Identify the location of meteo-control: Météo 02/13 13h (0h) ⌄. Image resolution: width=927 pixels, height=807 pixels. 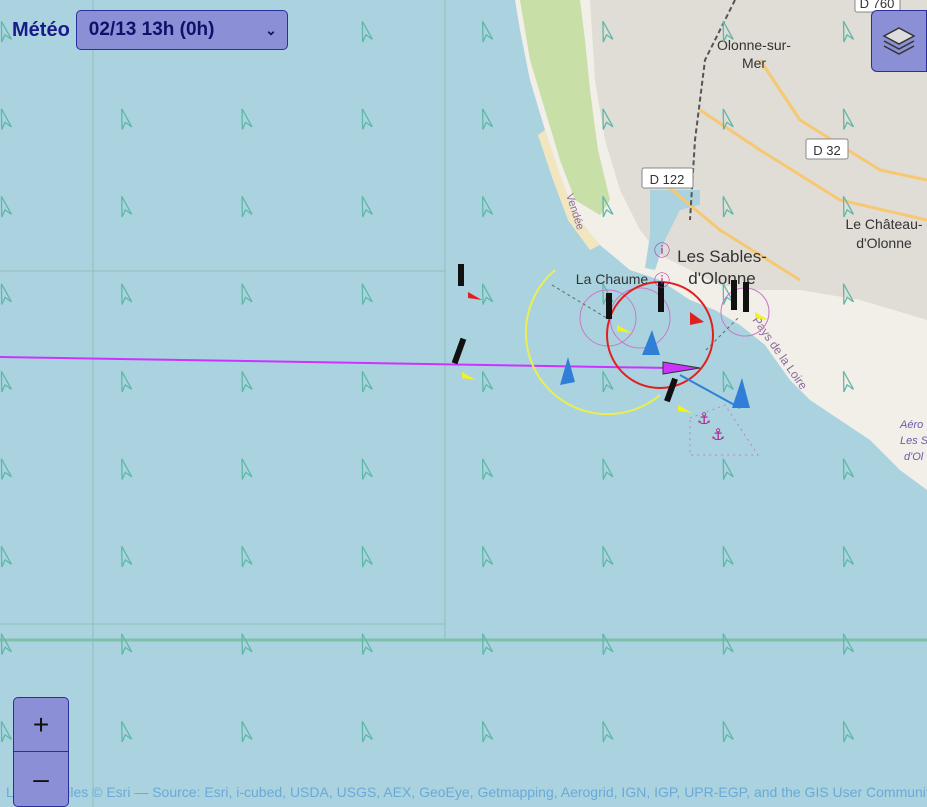
(150, 30).